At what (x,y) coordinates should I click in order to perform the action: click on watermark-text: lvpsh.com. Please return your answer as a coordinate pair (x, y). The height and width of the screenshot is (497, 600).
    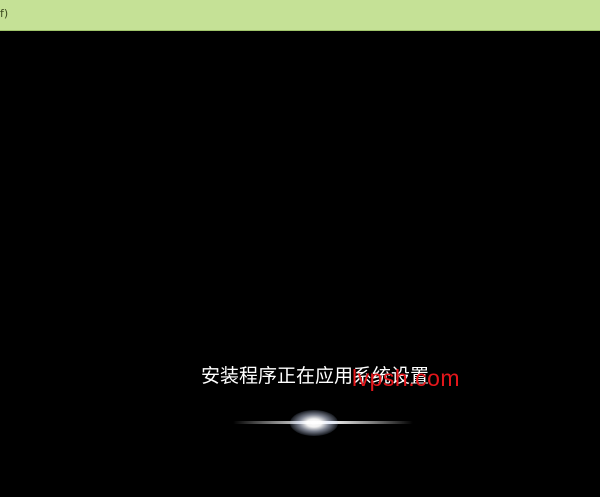
    Looking at the image, I should click on (406, 378).